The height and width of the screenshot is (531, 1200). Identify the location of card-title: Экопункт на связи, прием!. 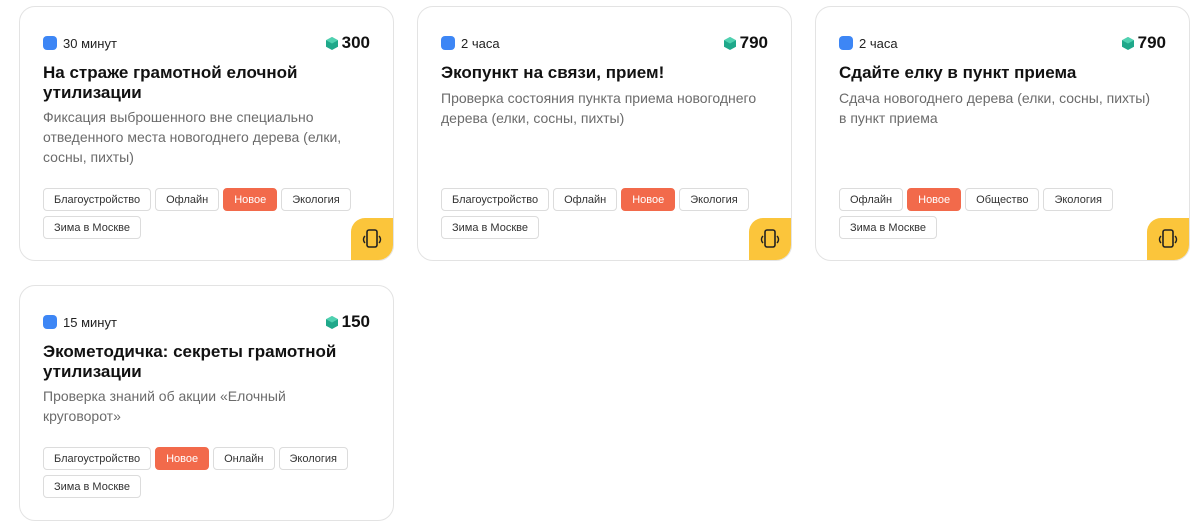
(553, 72).